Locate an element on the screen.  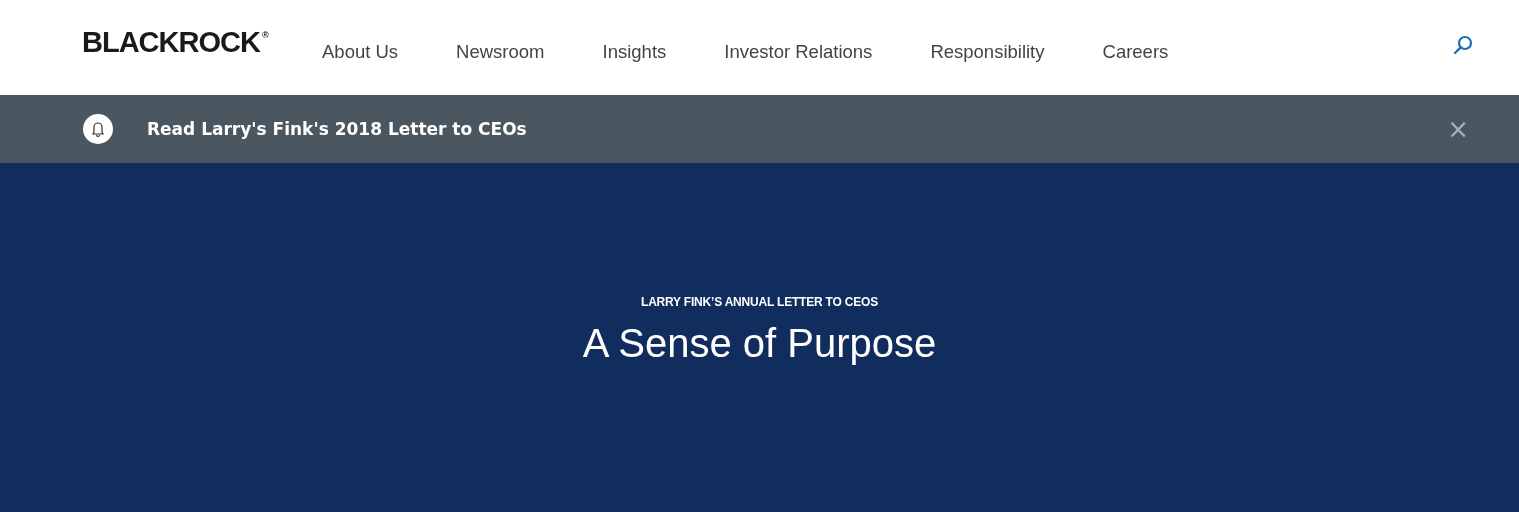
search-icon is located at coordinates (1463, 44).